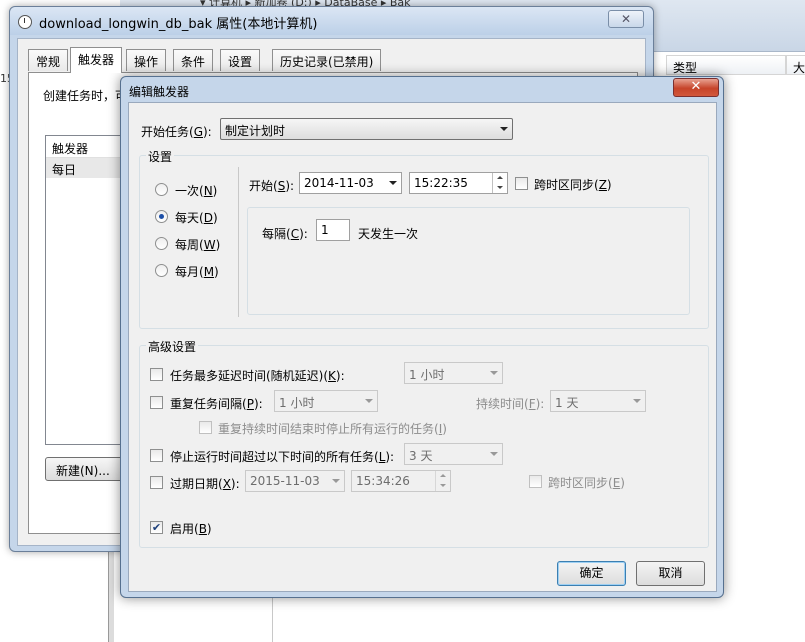 This screenshot has width=805, height=642. I want to click on start-date-picker: 2014-11-03, so click(350, 183).